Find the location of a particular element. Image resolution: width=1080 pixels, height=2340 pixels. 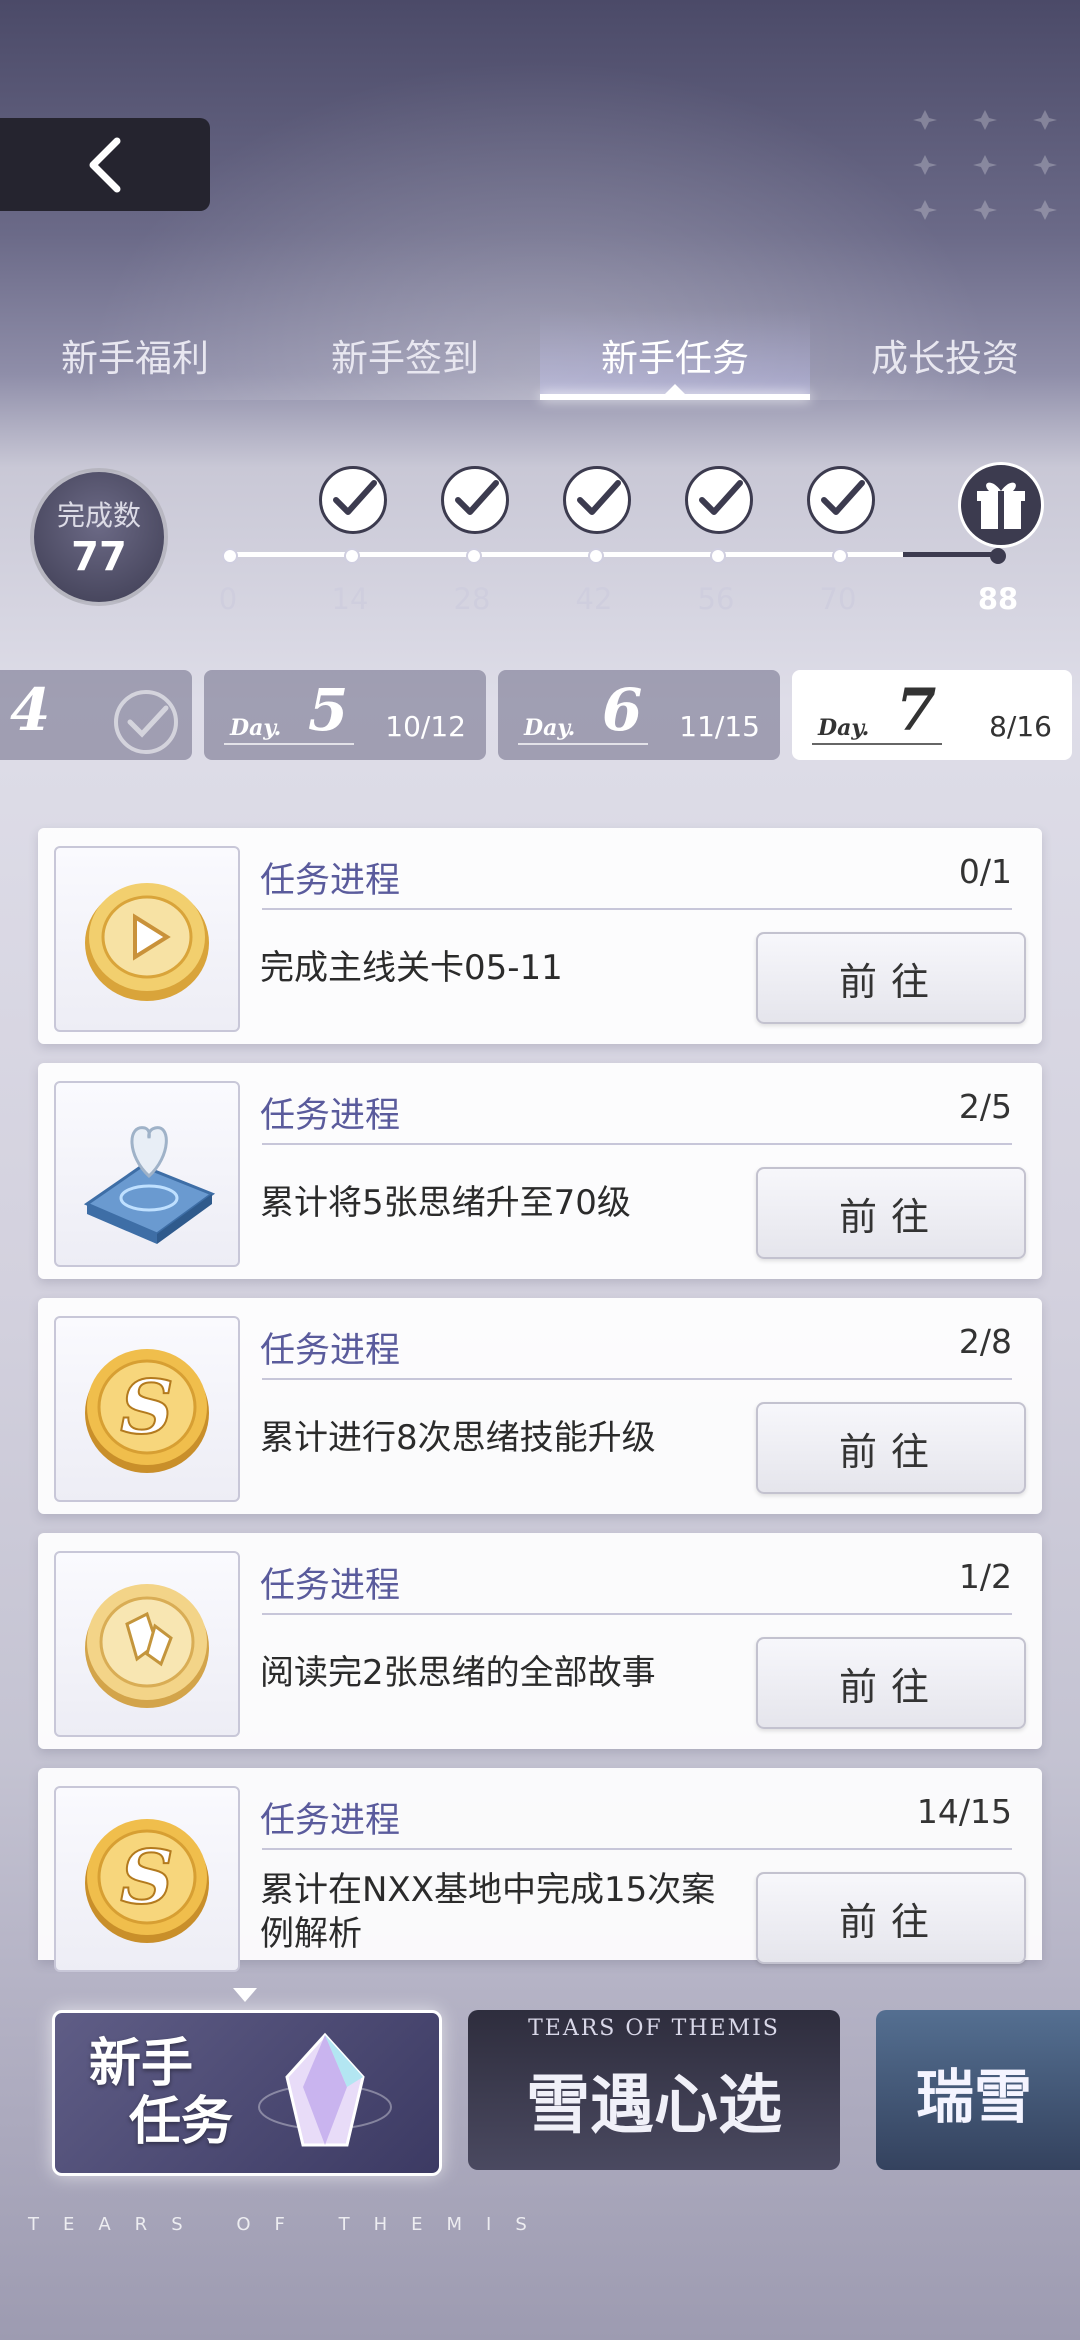

event-title-line: 新手 is located at coordinates (141, 2064).